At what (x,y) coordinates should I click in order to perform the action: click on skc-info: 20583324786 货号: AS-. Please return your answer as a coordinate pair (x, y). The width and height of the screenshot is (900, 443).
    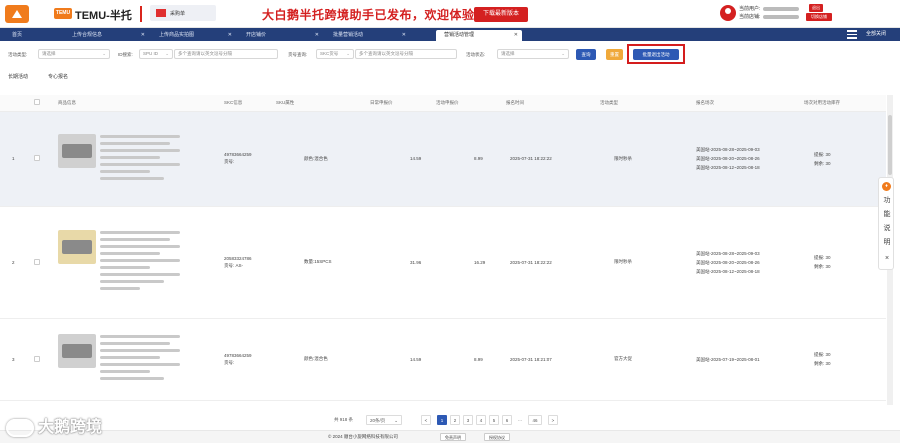
    Looking at the image, I should click on (250, 262).